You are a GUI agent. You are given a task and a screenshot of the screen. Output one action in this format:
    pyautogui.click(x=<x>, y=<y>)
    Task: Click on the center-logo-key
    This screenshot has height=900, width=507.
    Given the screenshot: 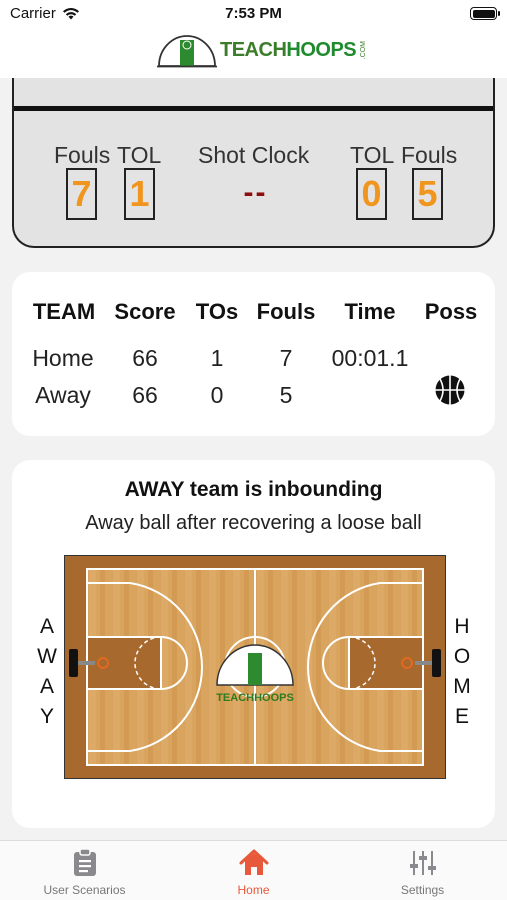 What is the action you would take?
    pyautogui.click(x=255, y=669)
    